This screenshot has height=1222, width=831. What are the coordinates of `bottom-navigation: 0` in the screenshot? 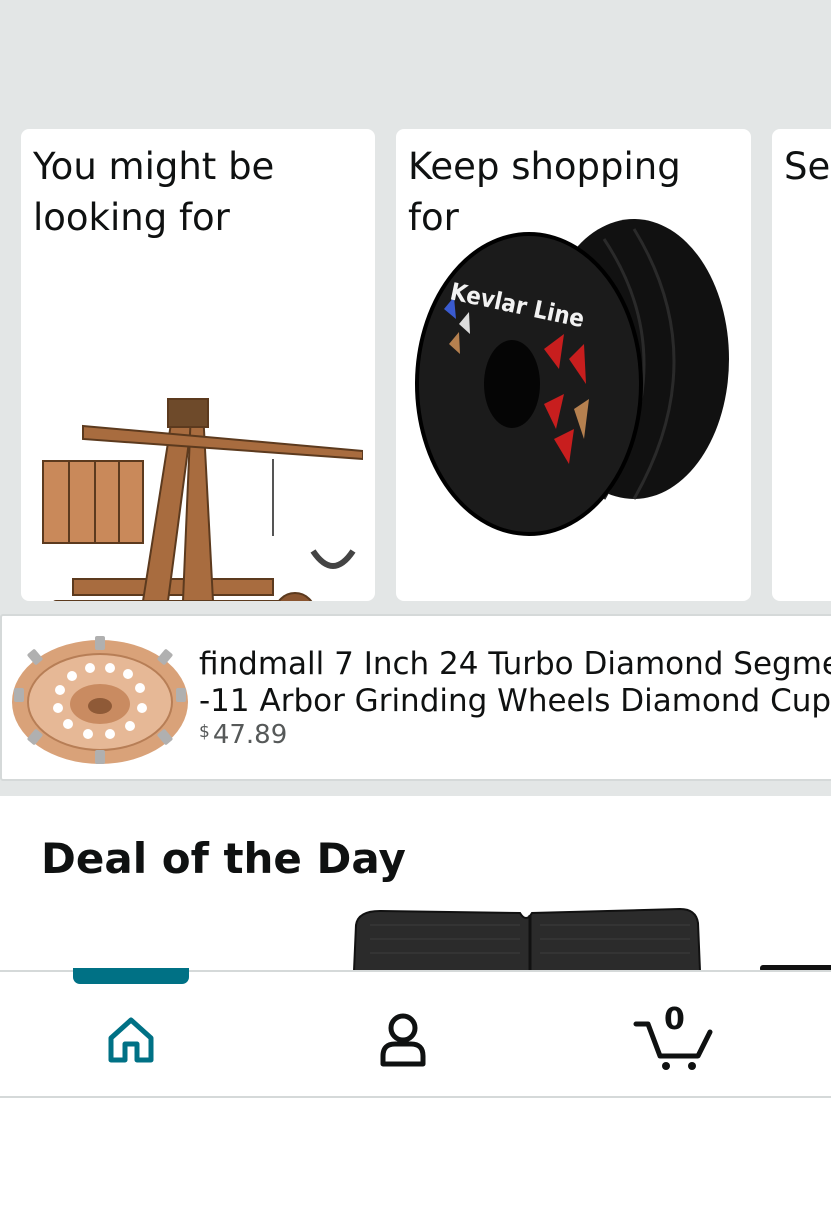 It's located at (415, 1033).